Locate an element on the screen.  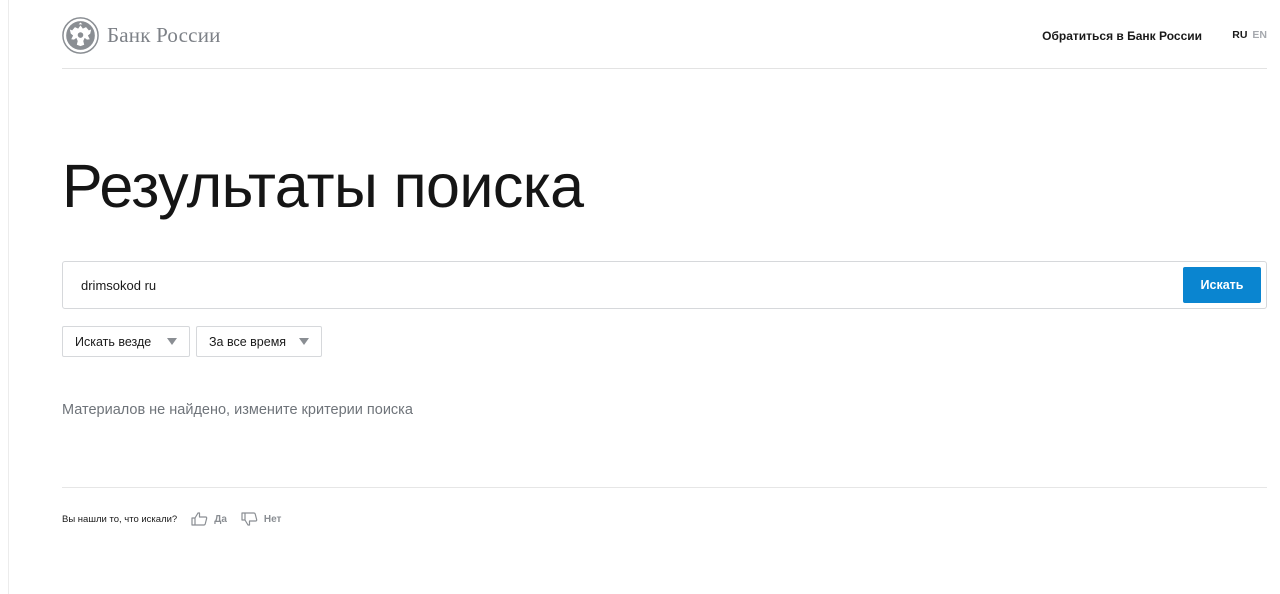
feedback-question: Вы нашли то, что искали? is located at coordinates (120, 519).